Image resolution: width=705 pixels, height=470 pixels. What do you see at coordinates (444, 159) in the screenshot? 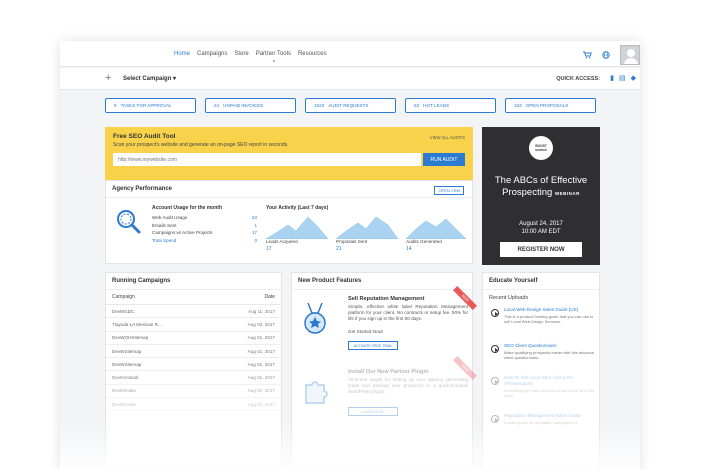
I see `run-audit-button: RUN AUDIT` at bounding box center [444, 159].